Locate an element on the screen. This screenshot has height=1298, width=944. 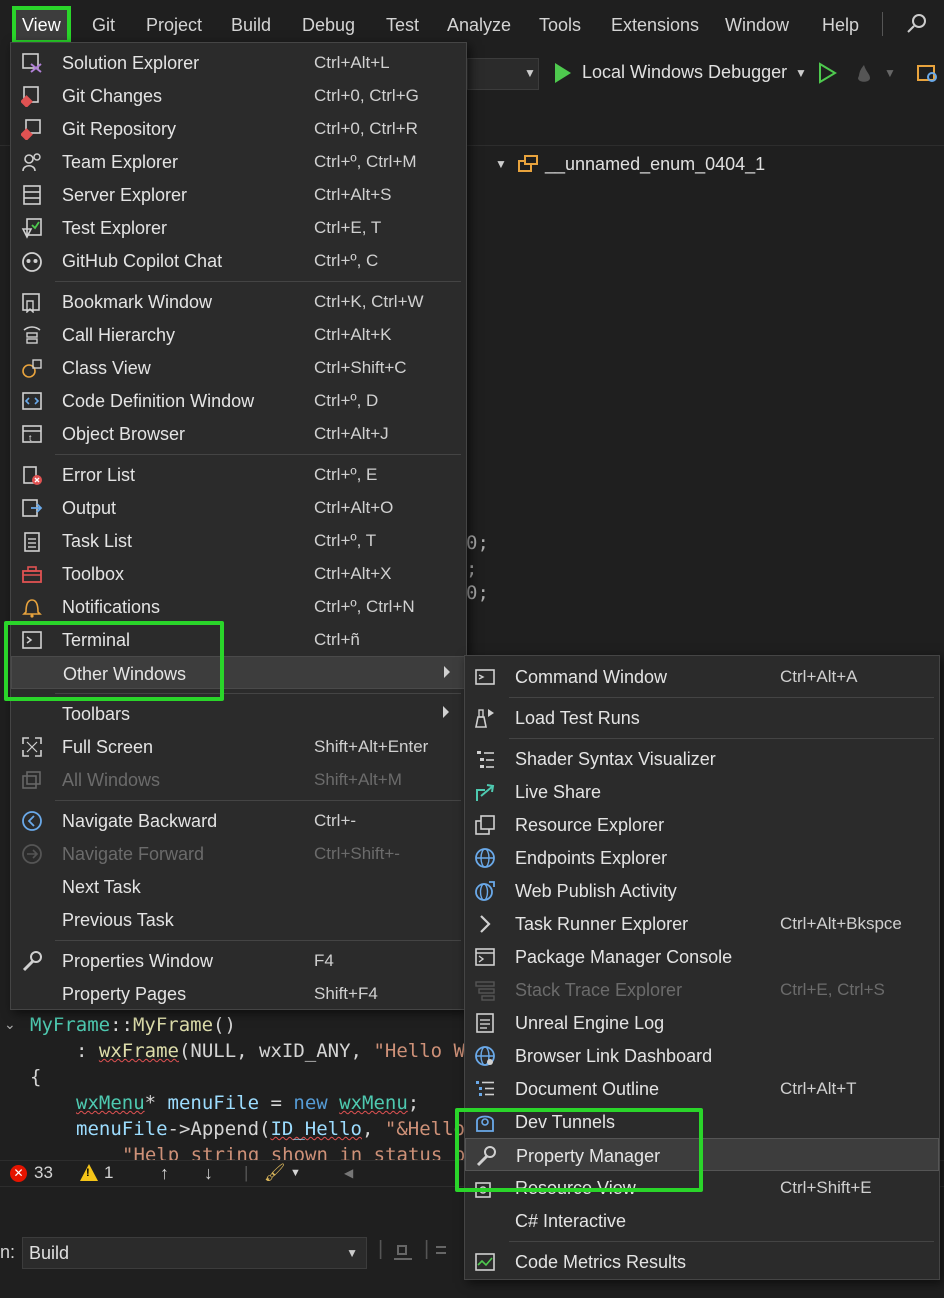
cleanup-dropdown-icon: ▼ is located at coordinates (295, 1173).